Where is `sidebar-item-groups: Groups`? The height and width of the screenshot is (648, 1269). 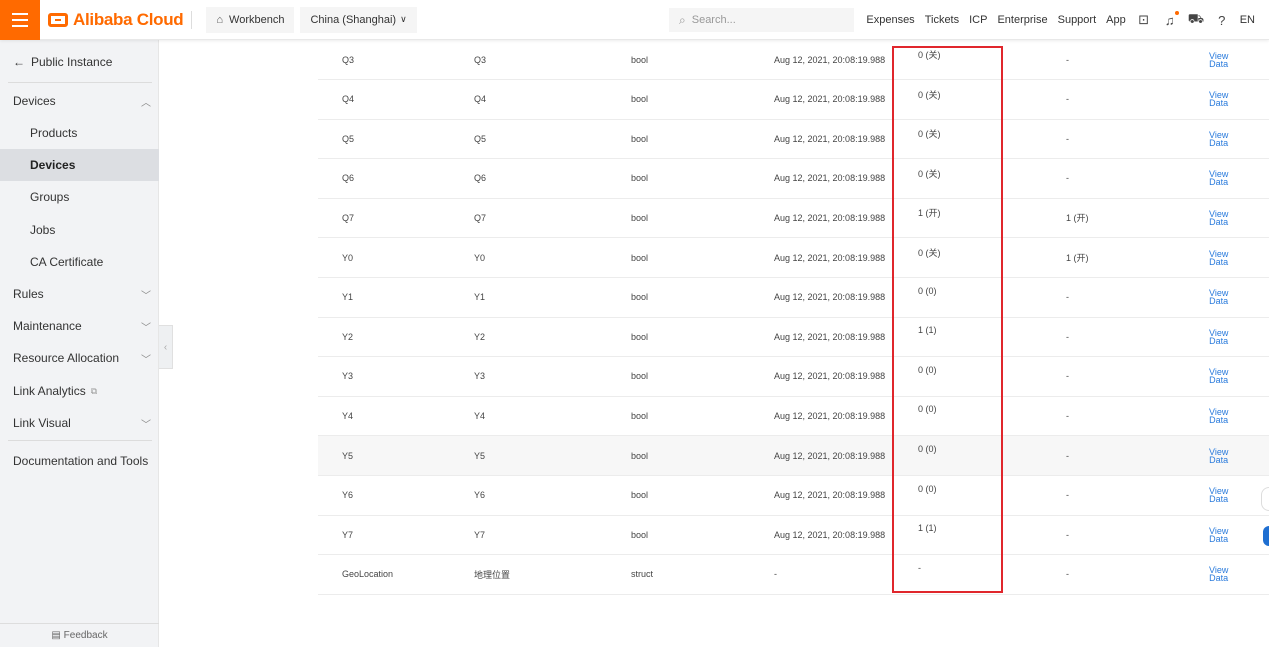
sidebar-item-groups: Groups is located at coordinates (79, 197).